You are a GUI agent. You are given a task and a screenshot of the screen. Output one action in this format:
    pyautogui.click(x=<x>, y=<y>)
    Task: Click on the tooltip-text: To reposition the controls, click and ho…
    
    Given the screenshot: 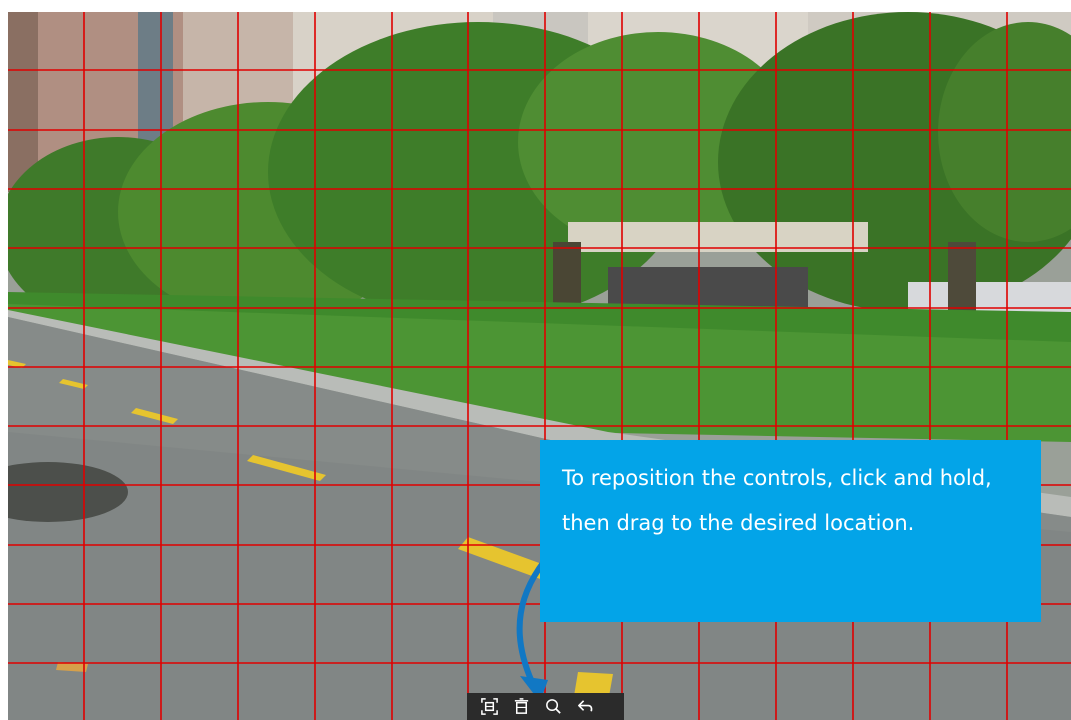 What is the action you would take?
    pyautogui.click(x=777, y=500)
    